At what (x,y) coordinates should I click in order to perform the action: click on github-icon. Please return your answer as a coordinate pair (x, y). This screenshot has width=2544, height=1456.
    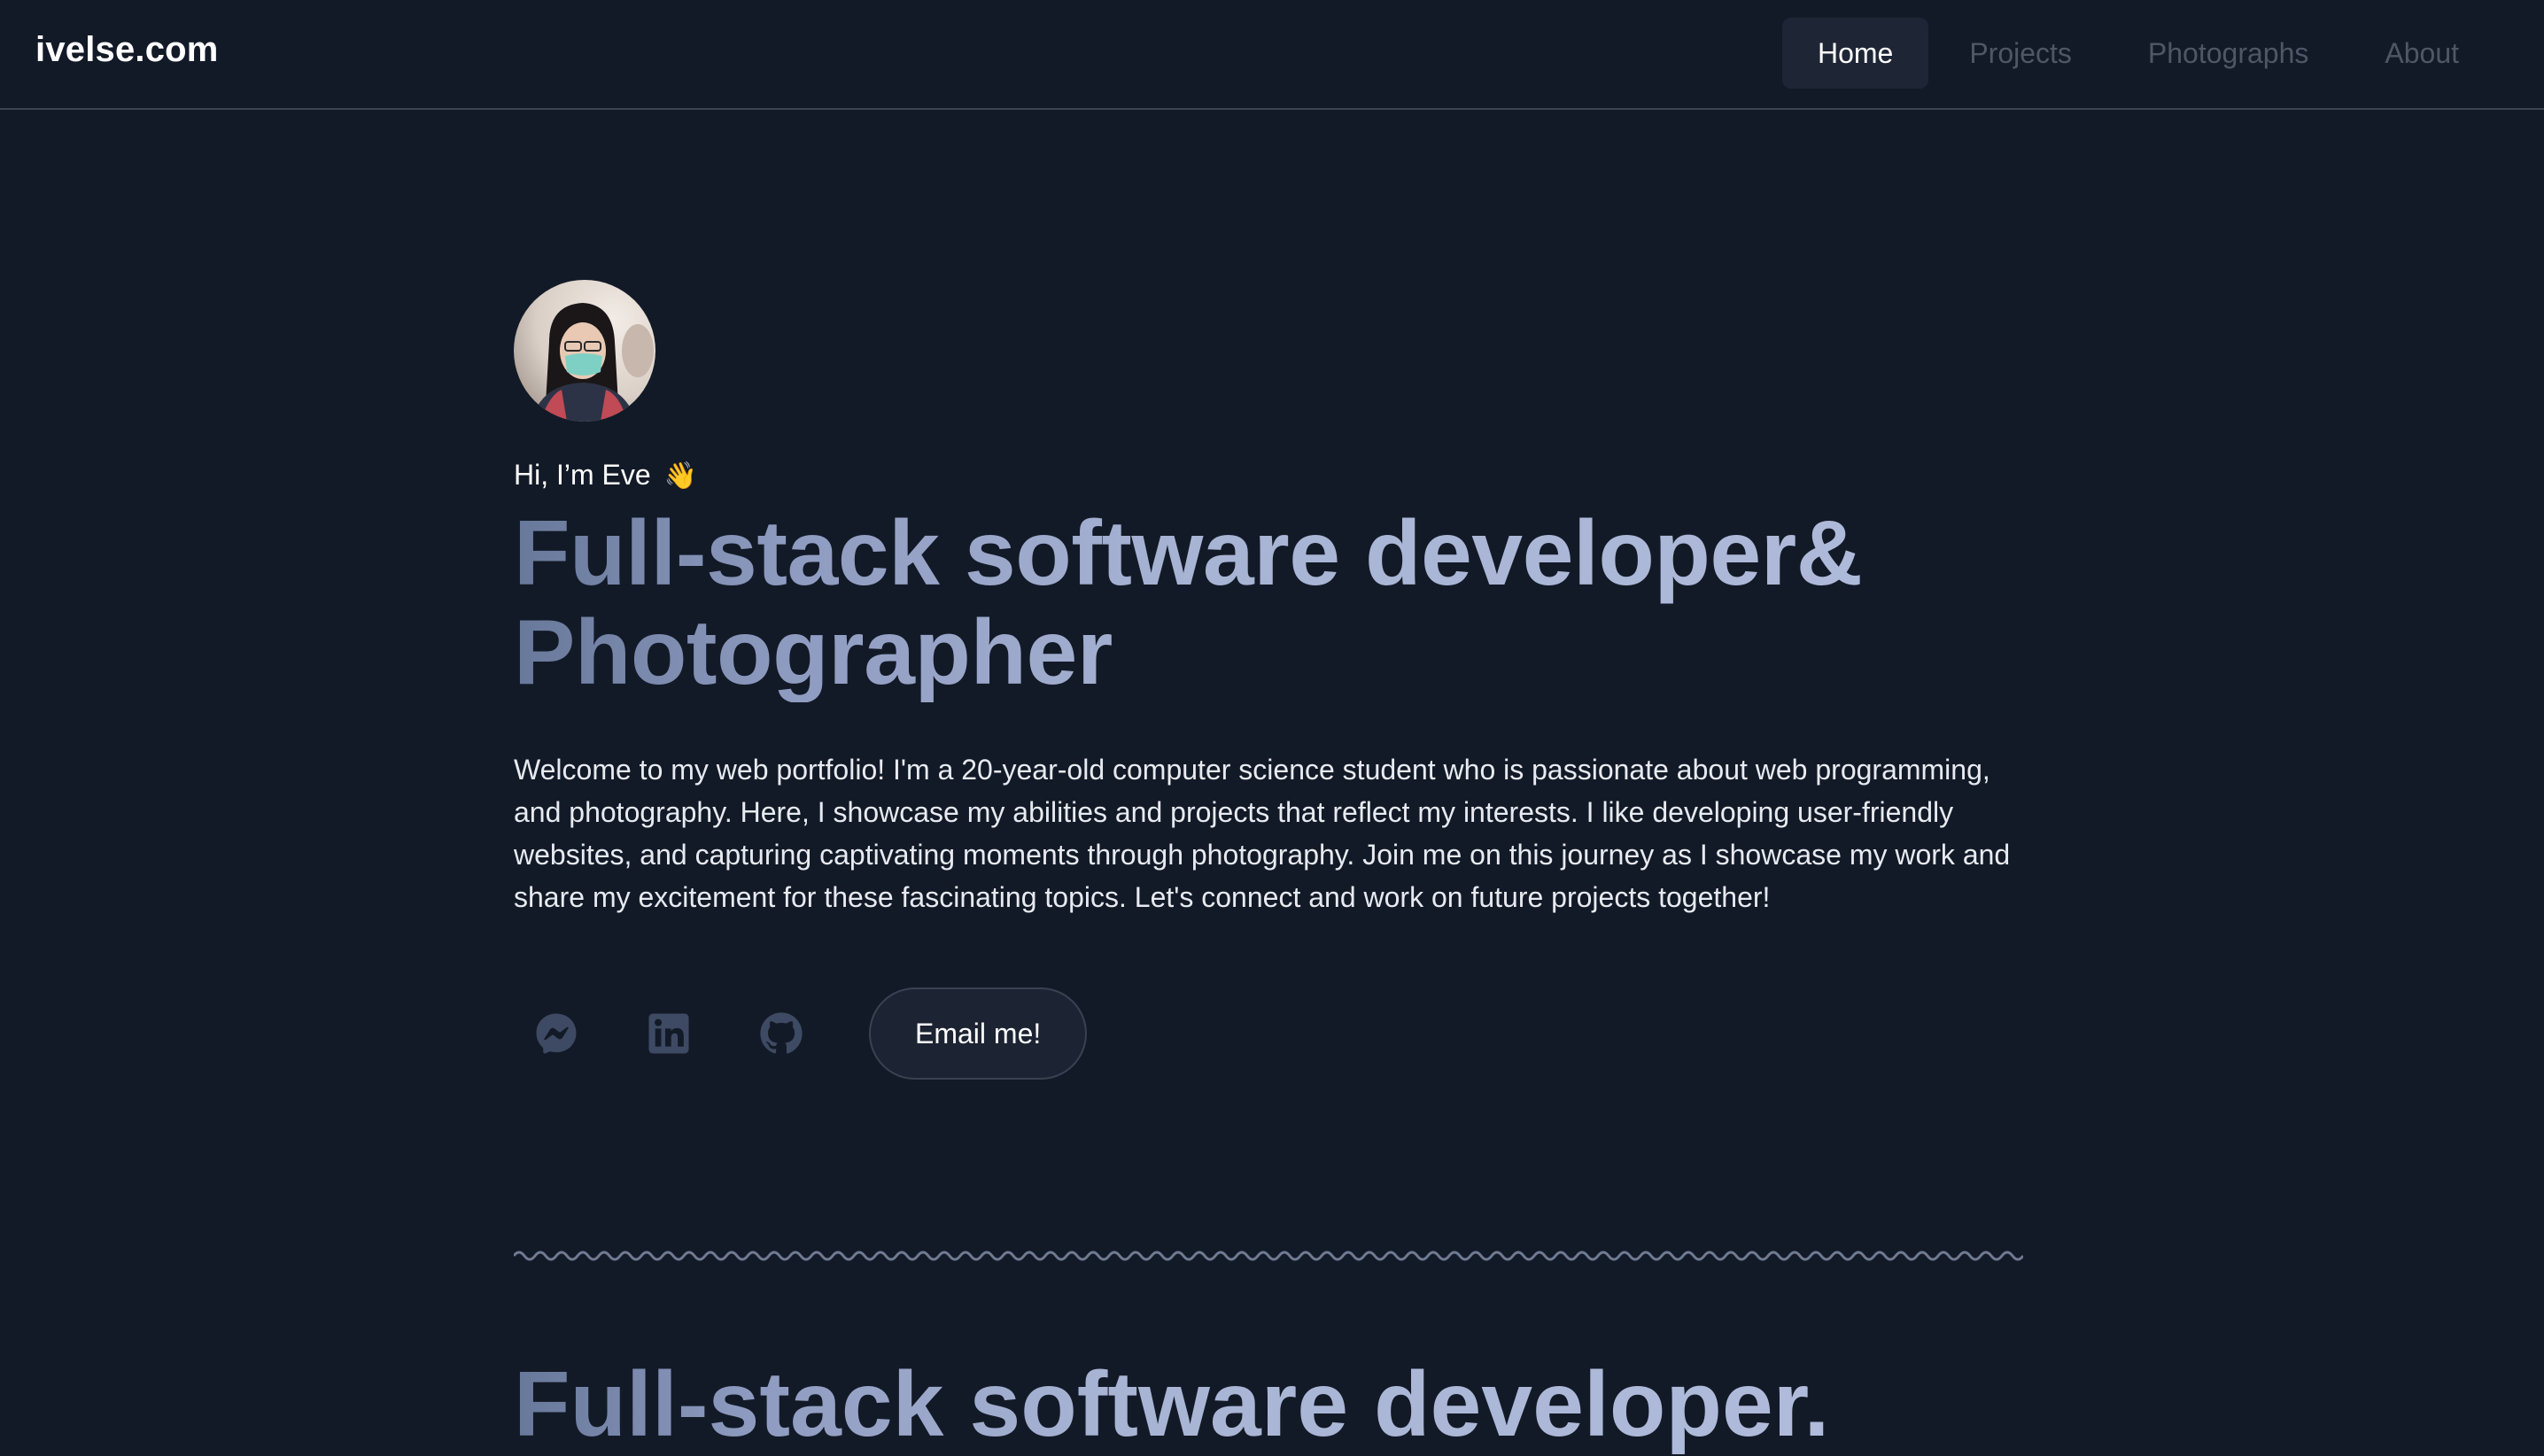
    Looking at the image, I should click on (781, 1034).